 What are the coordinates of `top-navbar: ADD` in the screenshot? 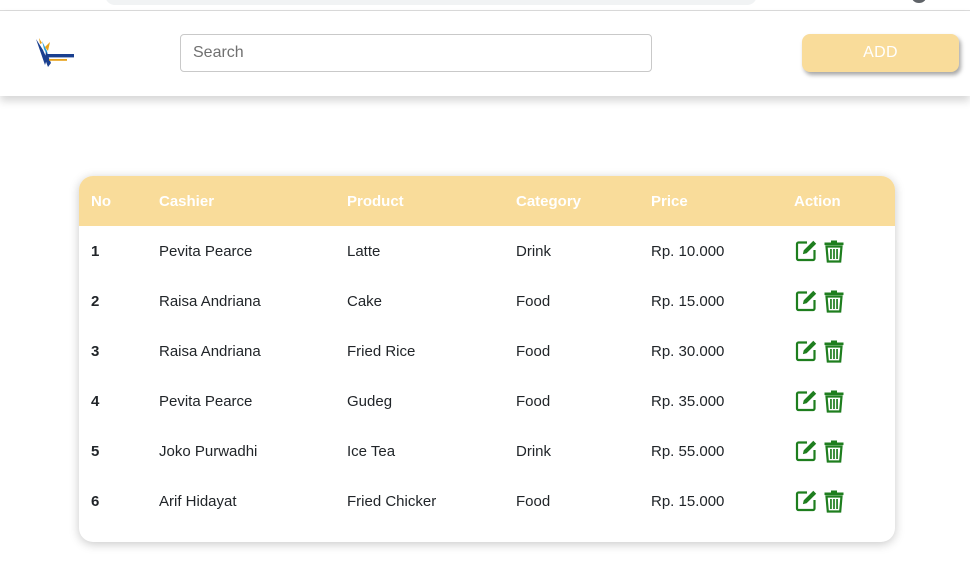 It's located at (485, 53).